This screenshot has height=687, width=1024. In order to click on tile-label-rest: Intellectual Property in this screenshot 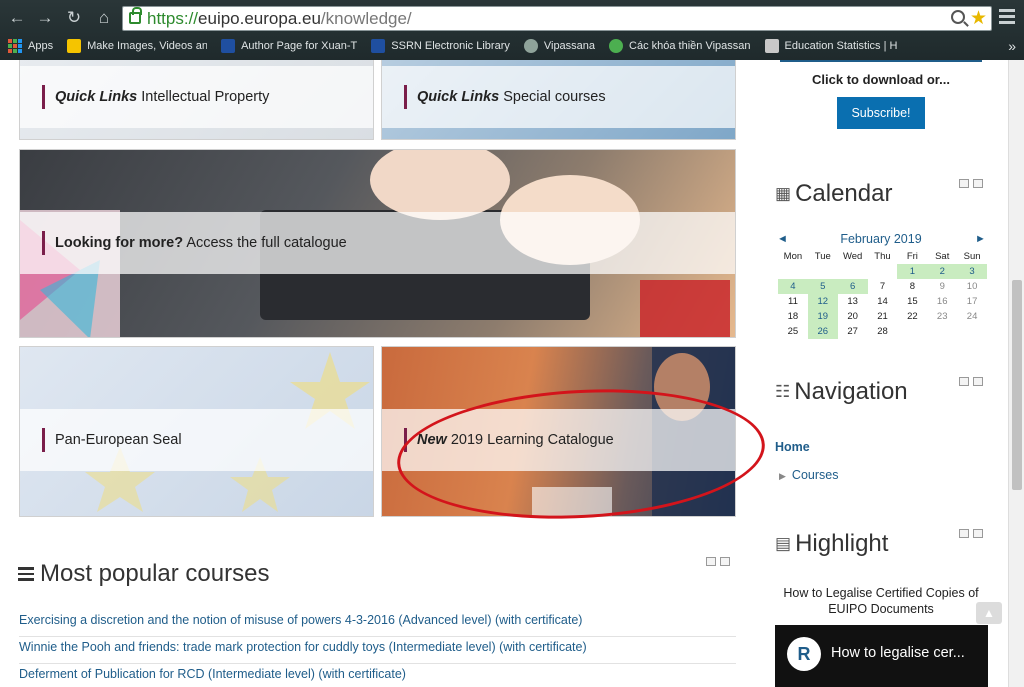, I will do `click(203, 97)`.